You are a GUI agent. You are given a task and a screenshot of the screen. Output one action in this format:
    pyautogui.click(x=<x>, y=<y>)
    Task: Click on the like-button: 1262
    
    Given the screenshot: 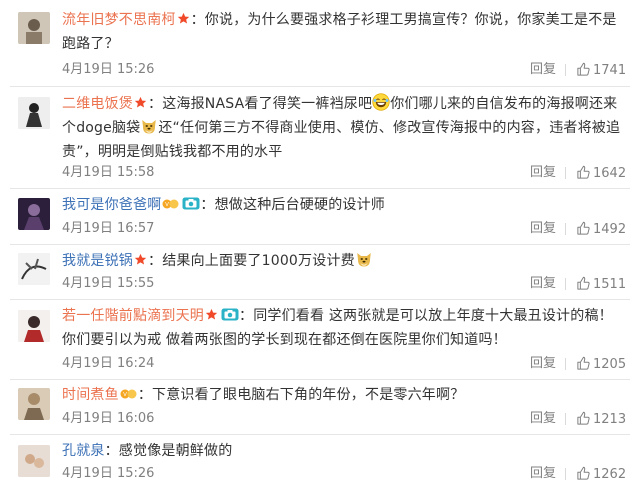 What is the action you would take?
    pyautogui.click(x=601, y=474)
    